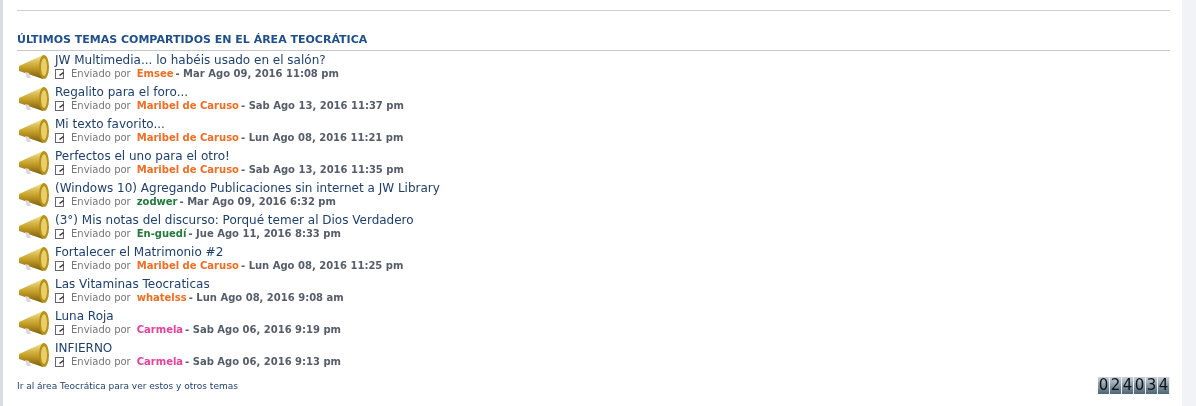 Image resolution: width=1196 pixels, height=406 pixels. Describe the element at coordinates (322, 105) in the screenshot. I see `post-date: - Sab Ago 13, 2016 11:37 pm` at that location.